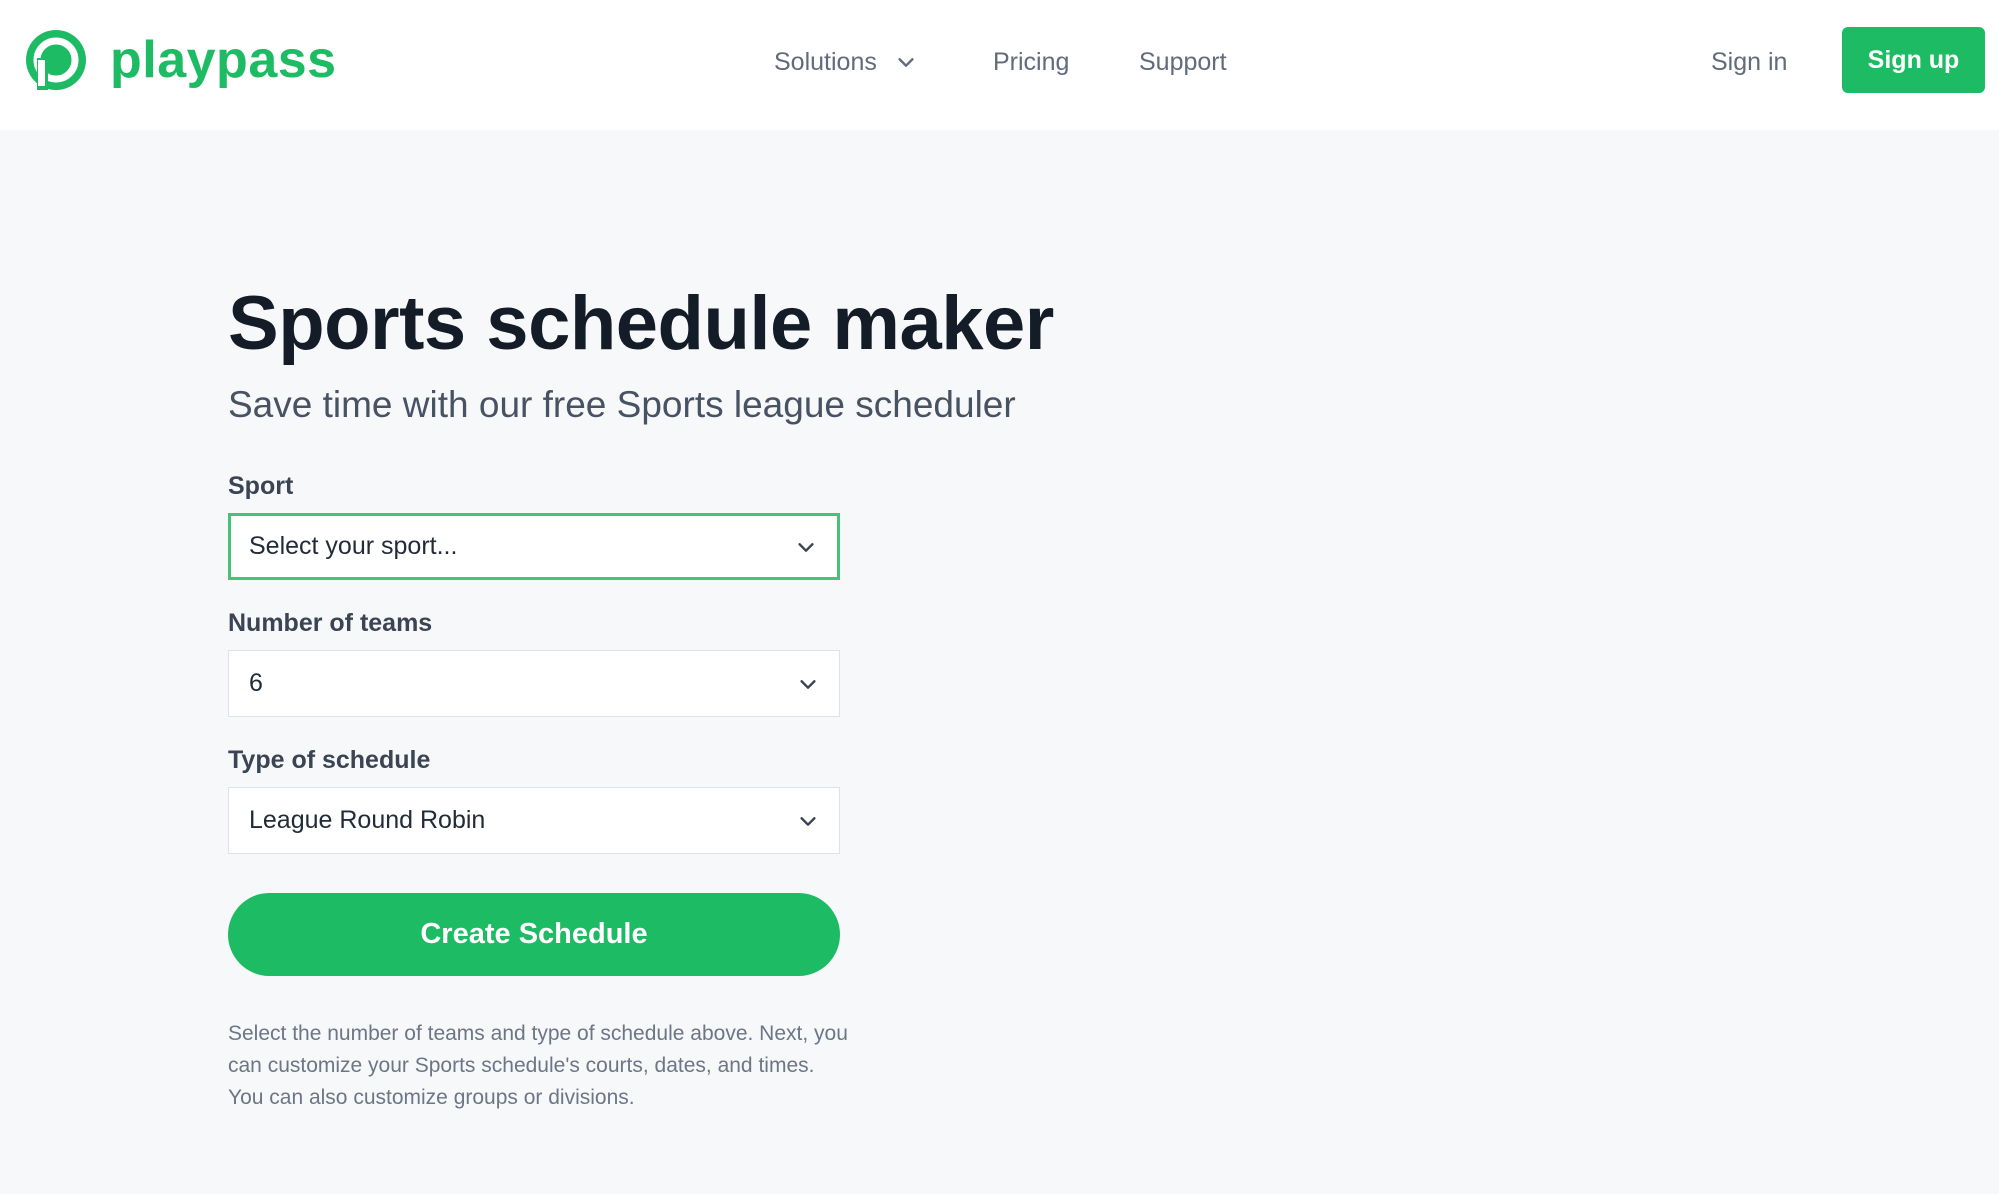  What do you see at coordinates (534, 934) in the screenshot?
I see `create-schedule-button: Create Schedule` at bounding box center [534, 934].